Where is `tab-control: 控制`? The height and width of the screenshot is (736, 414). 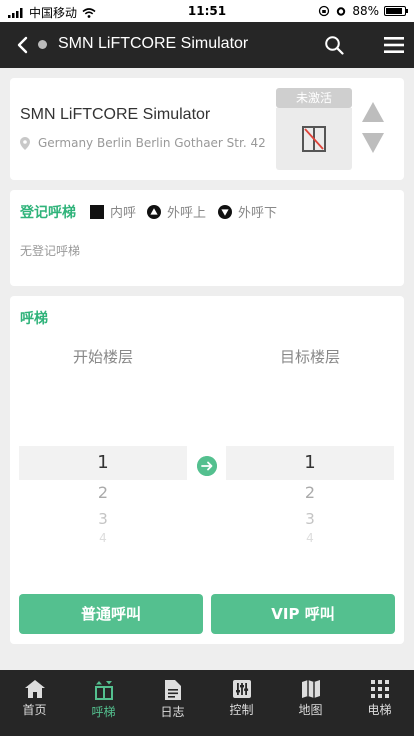
tab-control: 控制 is located at coordinates (241, 703).